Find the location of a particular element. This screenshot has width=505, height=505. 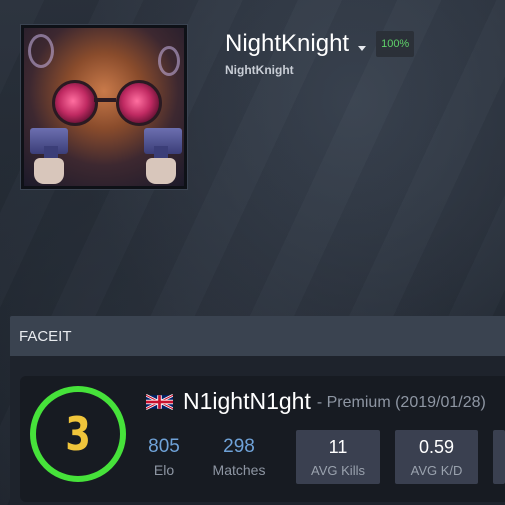

faceit-level-badge: 3 is located at coordinates (78, 434).